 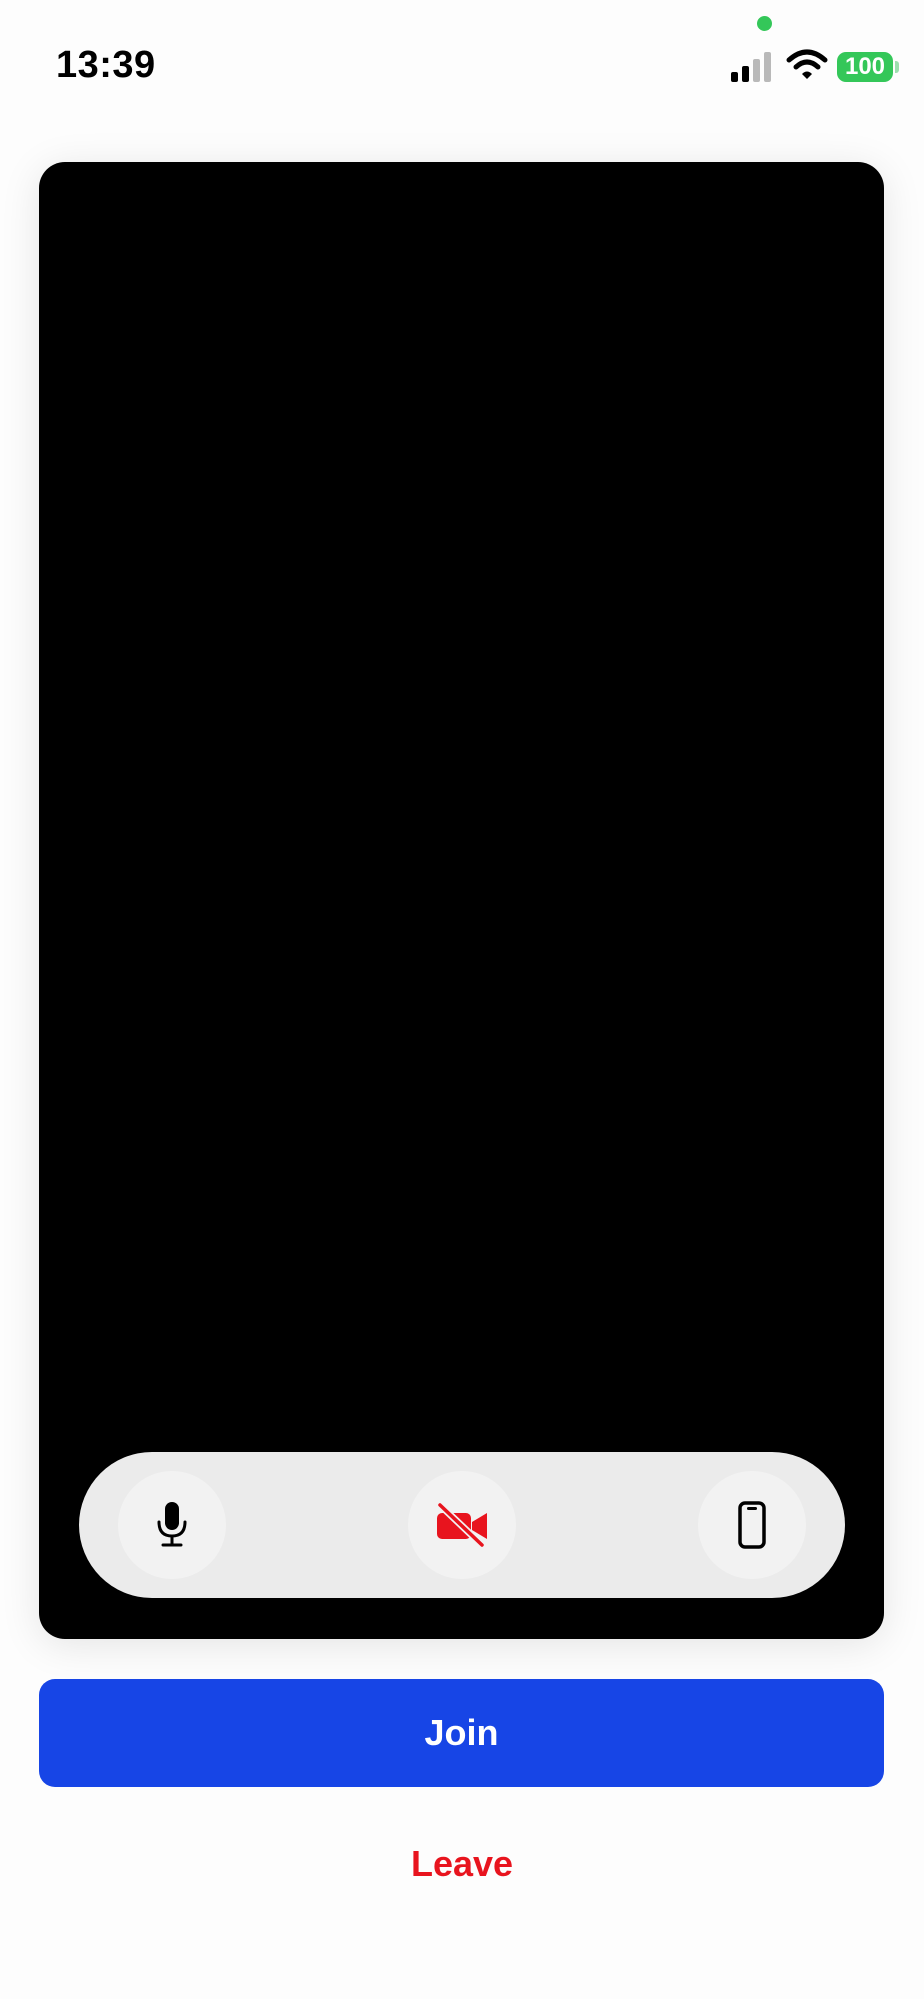 I want to click on wifi-icon, so click(x=807, y=64).